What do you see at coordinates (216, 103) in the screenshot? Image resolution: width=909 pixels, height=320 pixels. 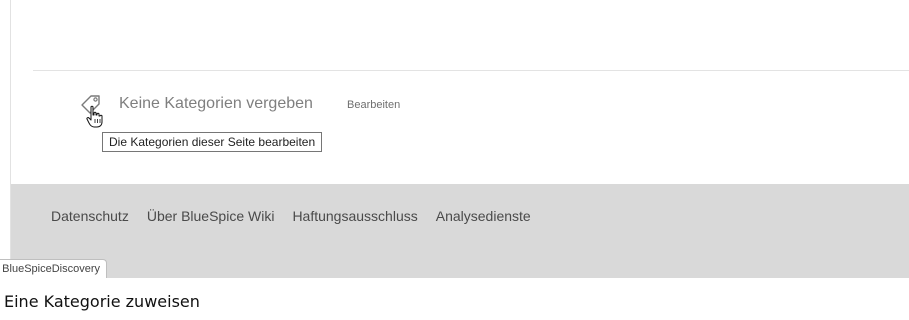 I see `no-categories-label: Keine Kategorien vergeben` at bounding box center [216, 103].